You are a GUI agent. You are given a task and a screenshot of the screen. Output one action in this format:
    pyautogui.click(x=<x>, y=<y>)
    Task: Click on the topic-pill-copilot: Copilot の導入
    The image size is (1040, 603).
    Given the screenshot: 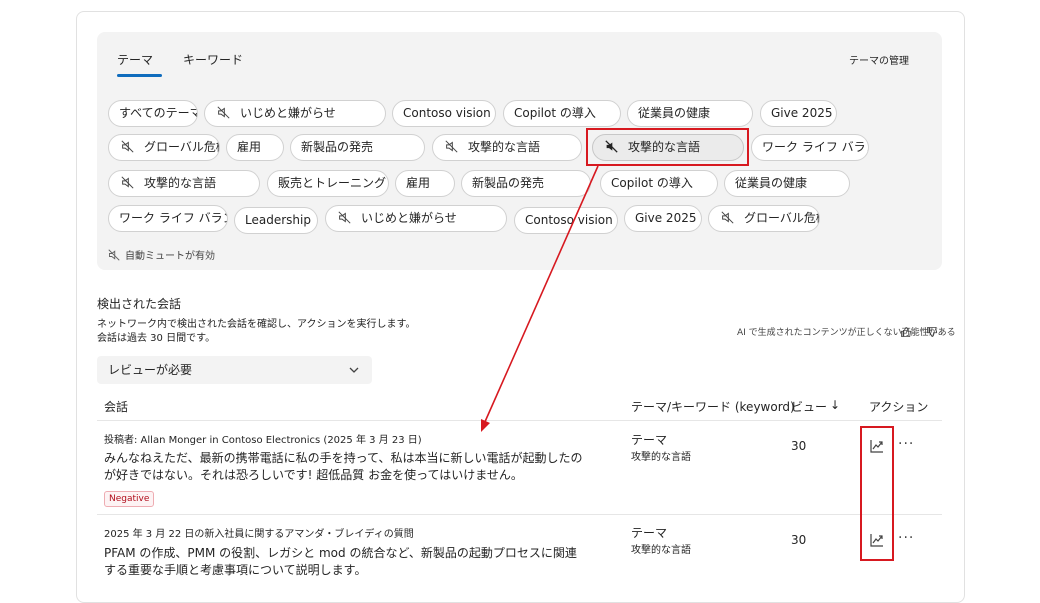 What is the action you would take?
    pyautogui.click(x=562, y=113)
    